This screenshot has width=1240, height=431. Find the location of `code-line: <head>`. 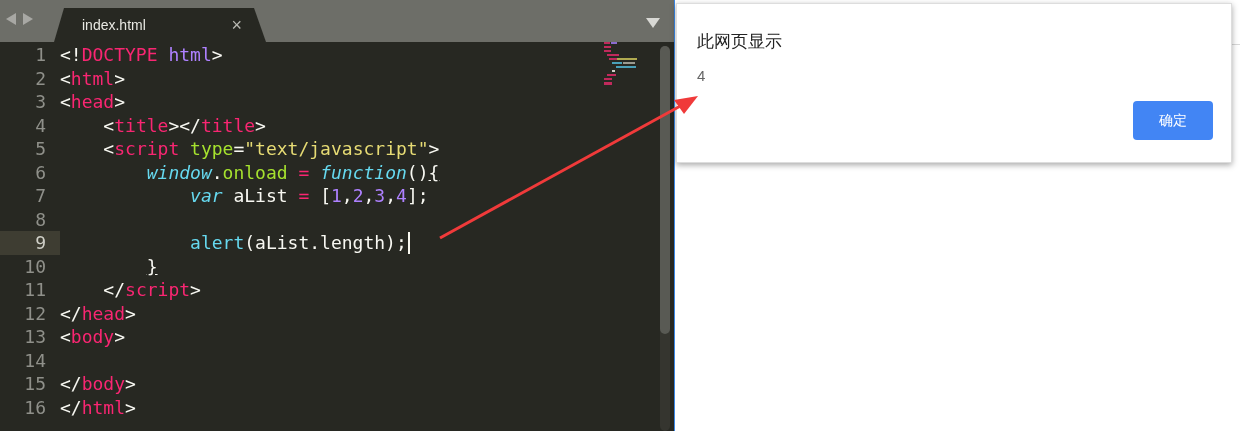

code-line: <head> is located at coordinates (93, 102).